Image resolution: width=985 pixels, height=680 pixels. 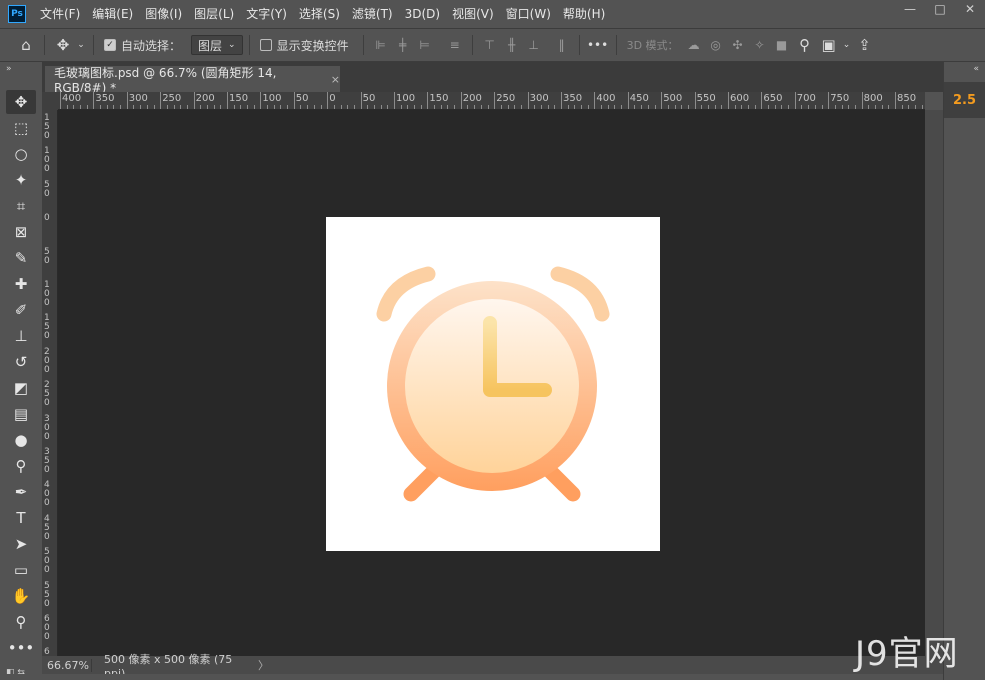 What do you see at coordinates (67, 665) in the screenshot?
I see `zoom-level: 66.67%` at bounding box center [67, 665].